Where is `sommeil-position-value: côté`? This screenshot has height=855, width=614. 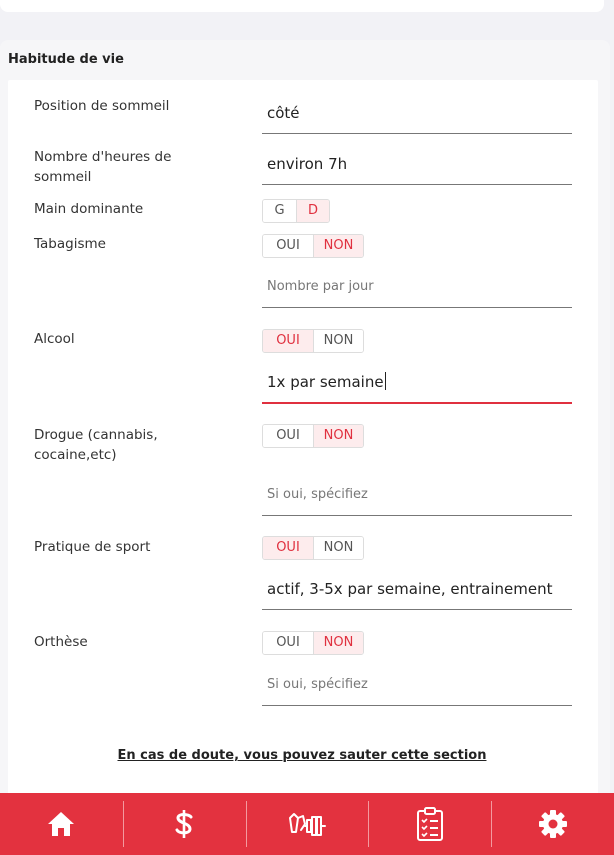
sommeil-position-value: côté is located at coordinates (283, 113).